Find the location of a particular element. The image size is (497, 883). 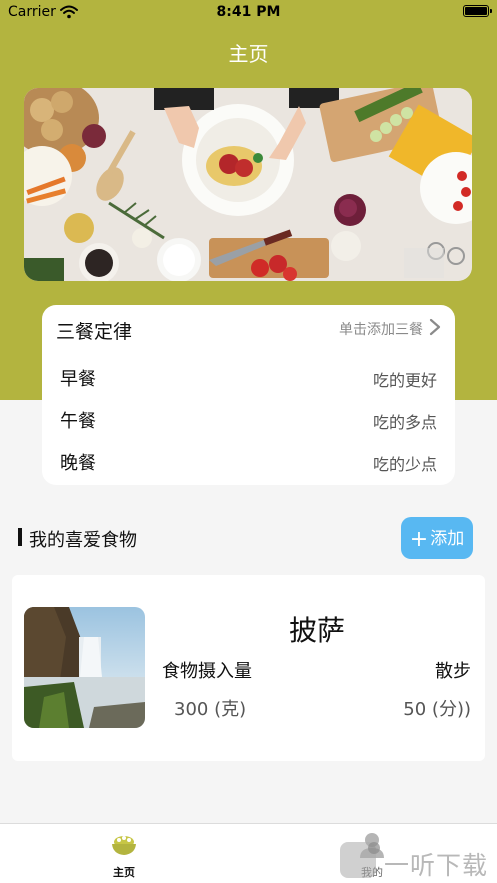

bowl-icon is located at coordinates (124, 849).